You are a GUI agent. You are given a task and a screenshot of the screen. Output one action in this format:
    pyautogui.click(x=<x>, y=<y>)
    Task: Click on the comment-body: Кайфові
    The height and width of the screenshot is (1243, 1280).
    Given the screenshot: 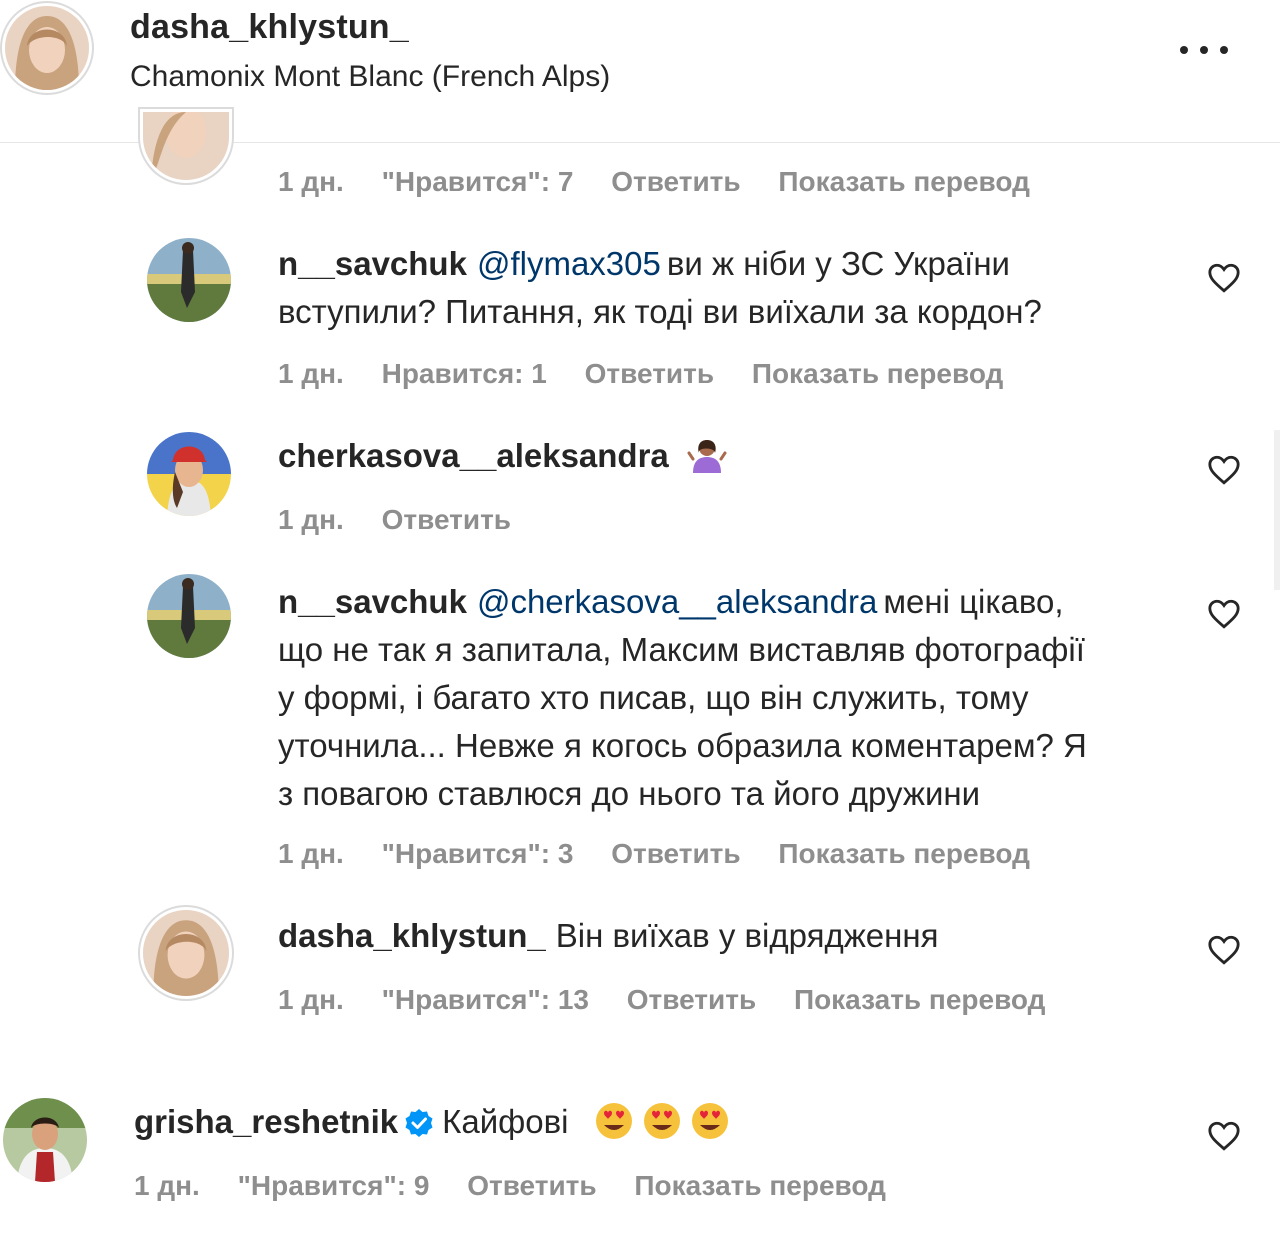 What is the action you would take?
    pyautogui.click(x=505, y=1121)
    